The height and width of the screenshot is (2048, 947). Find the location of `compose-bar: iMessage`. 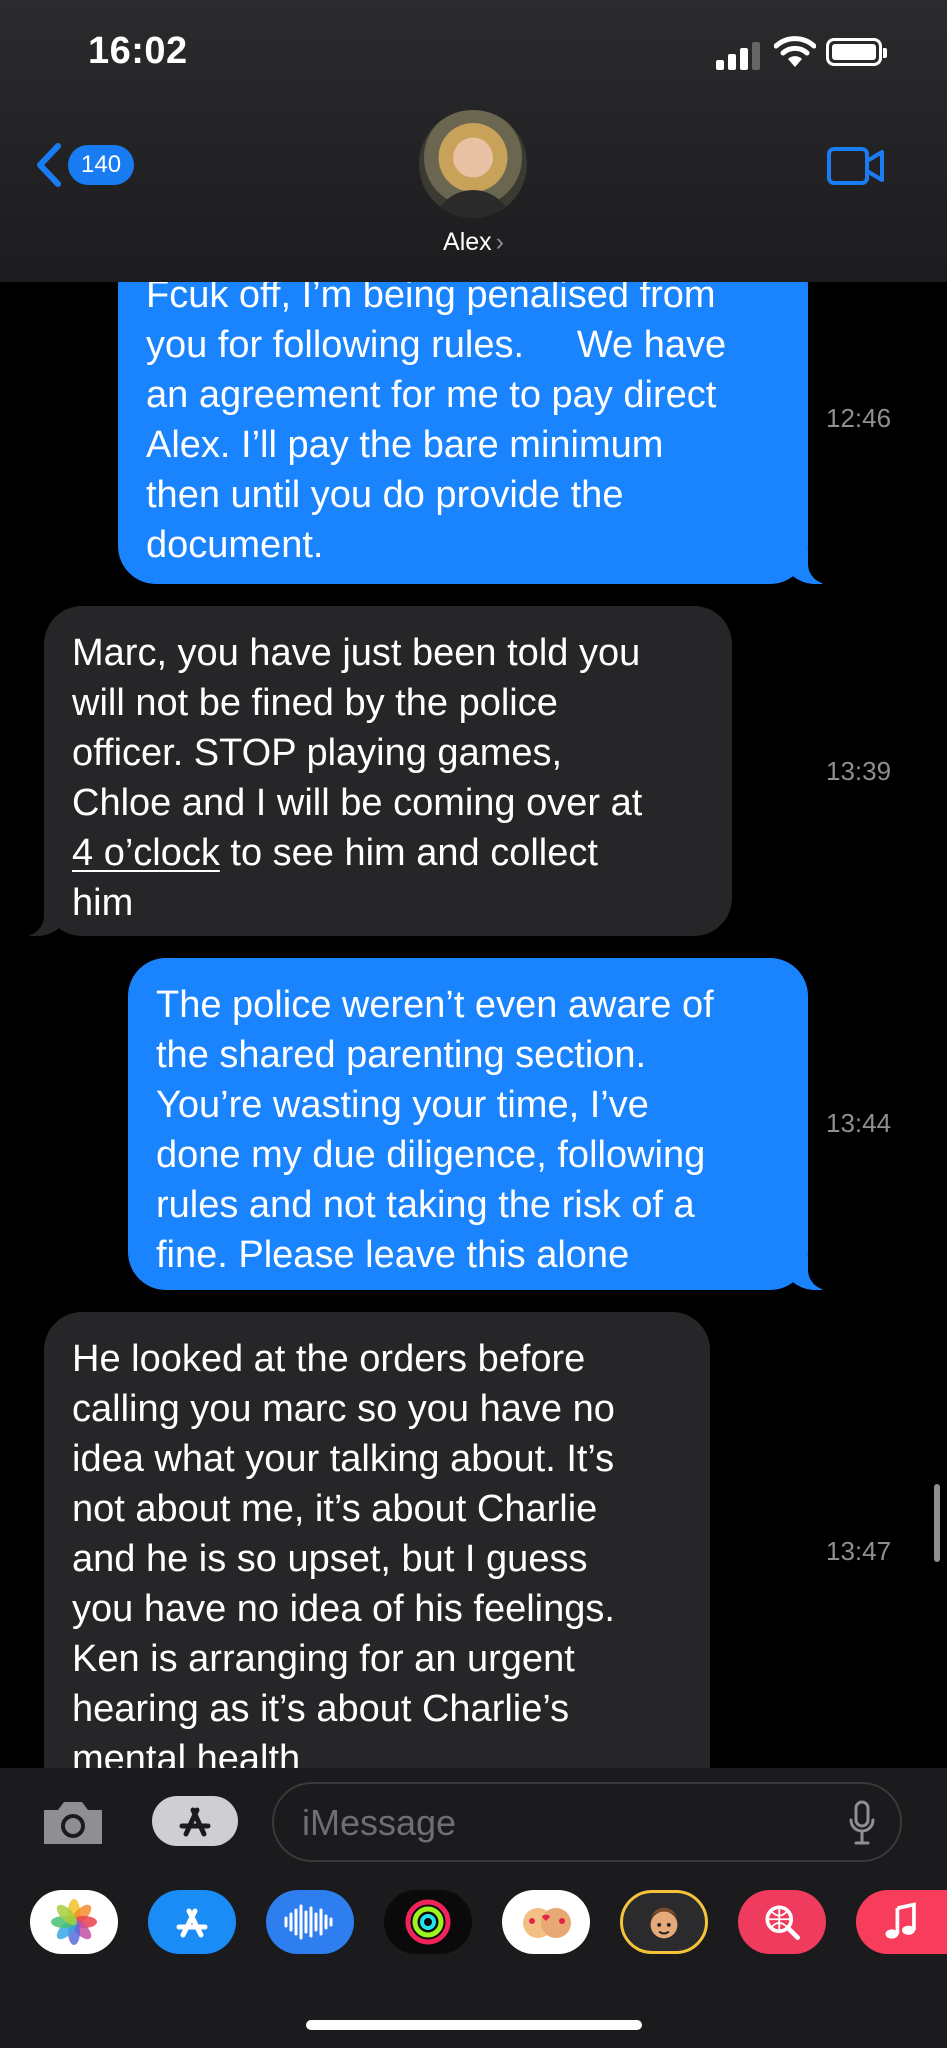

compose-bar: iMessage is located at coordinates (473, 1822).